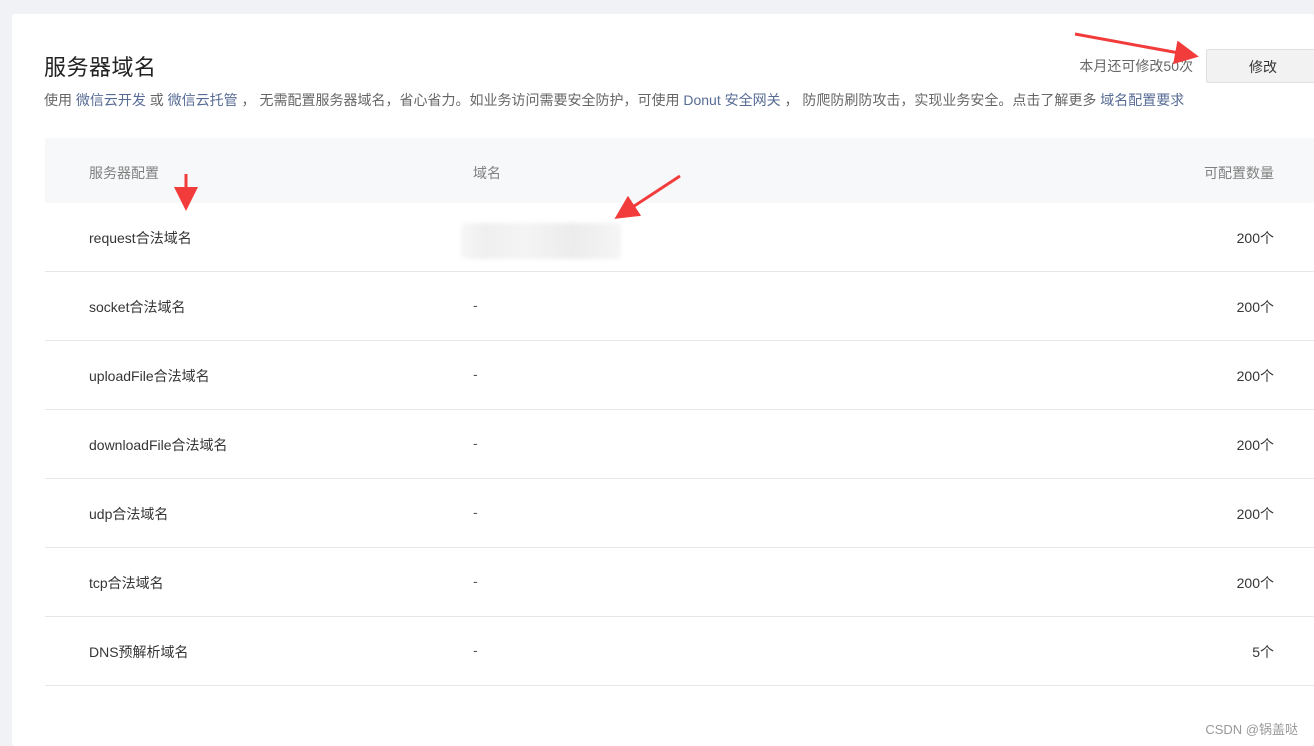 Image resolution: width=1314 pixels, height=746 pixels. Describe the element at coordinates (140, 238) in the screenshot. I see `row-config-label: request合法域名` at that location.